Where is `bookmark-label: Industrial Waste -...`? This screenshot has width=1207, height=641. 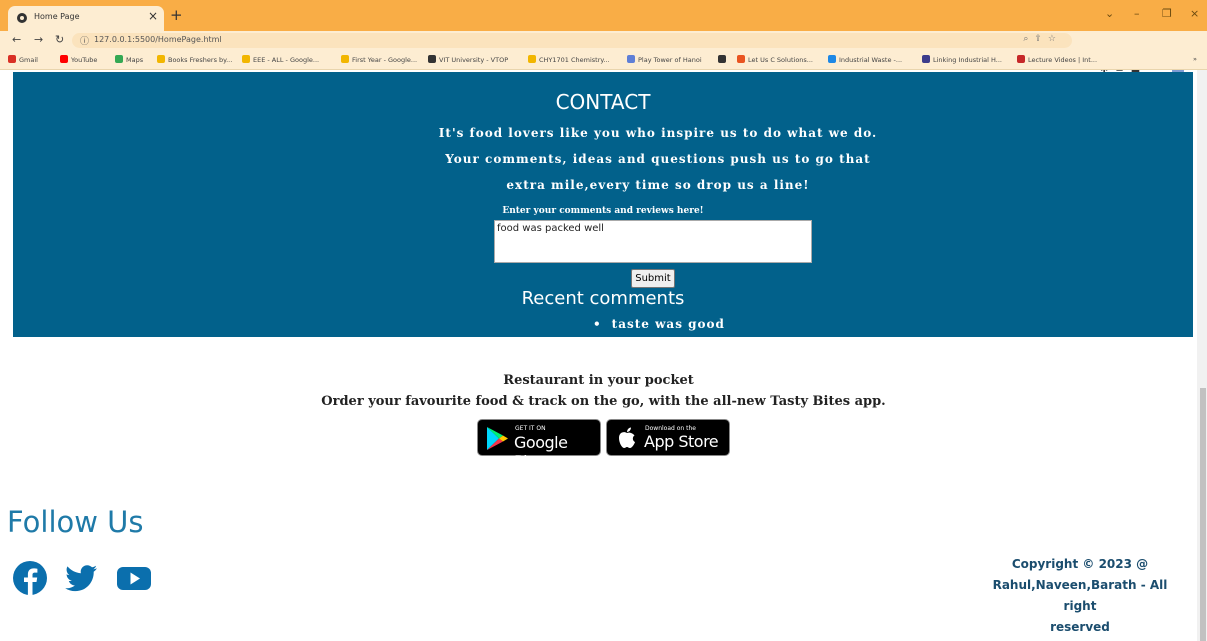
bookmark-label: Industrial Waste -... is located at coordinates (871, 60).